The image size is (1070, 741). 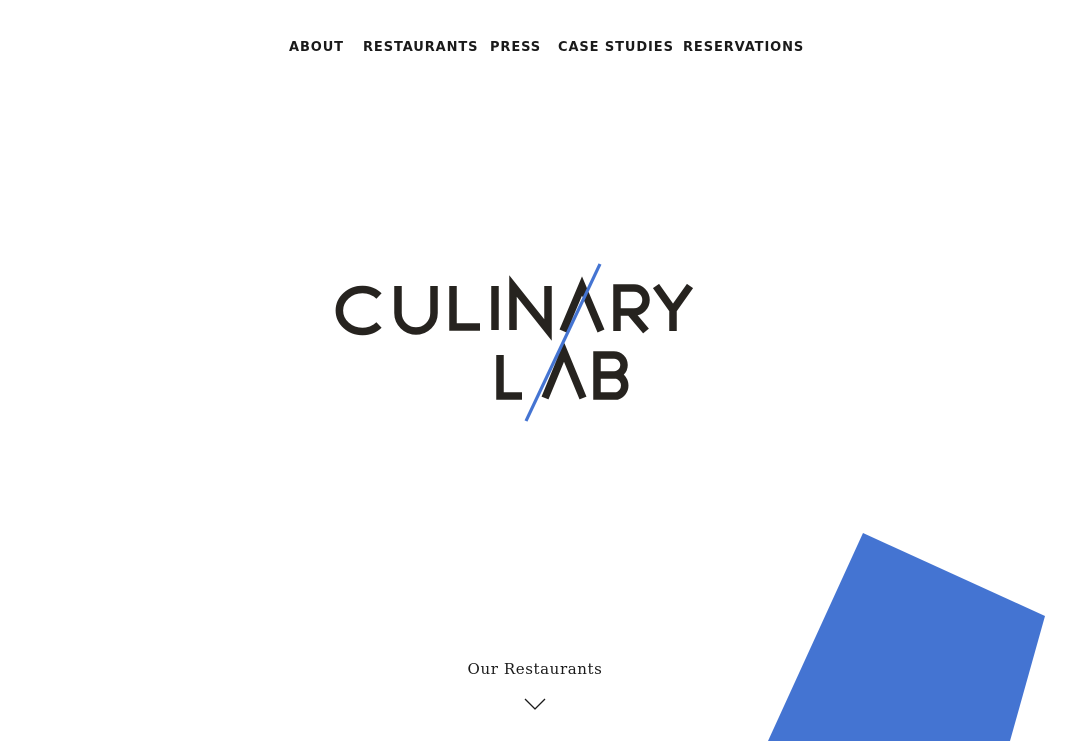 I want to click on our-restaurants-link: Our Restaurants, so click(x=535, y=669).